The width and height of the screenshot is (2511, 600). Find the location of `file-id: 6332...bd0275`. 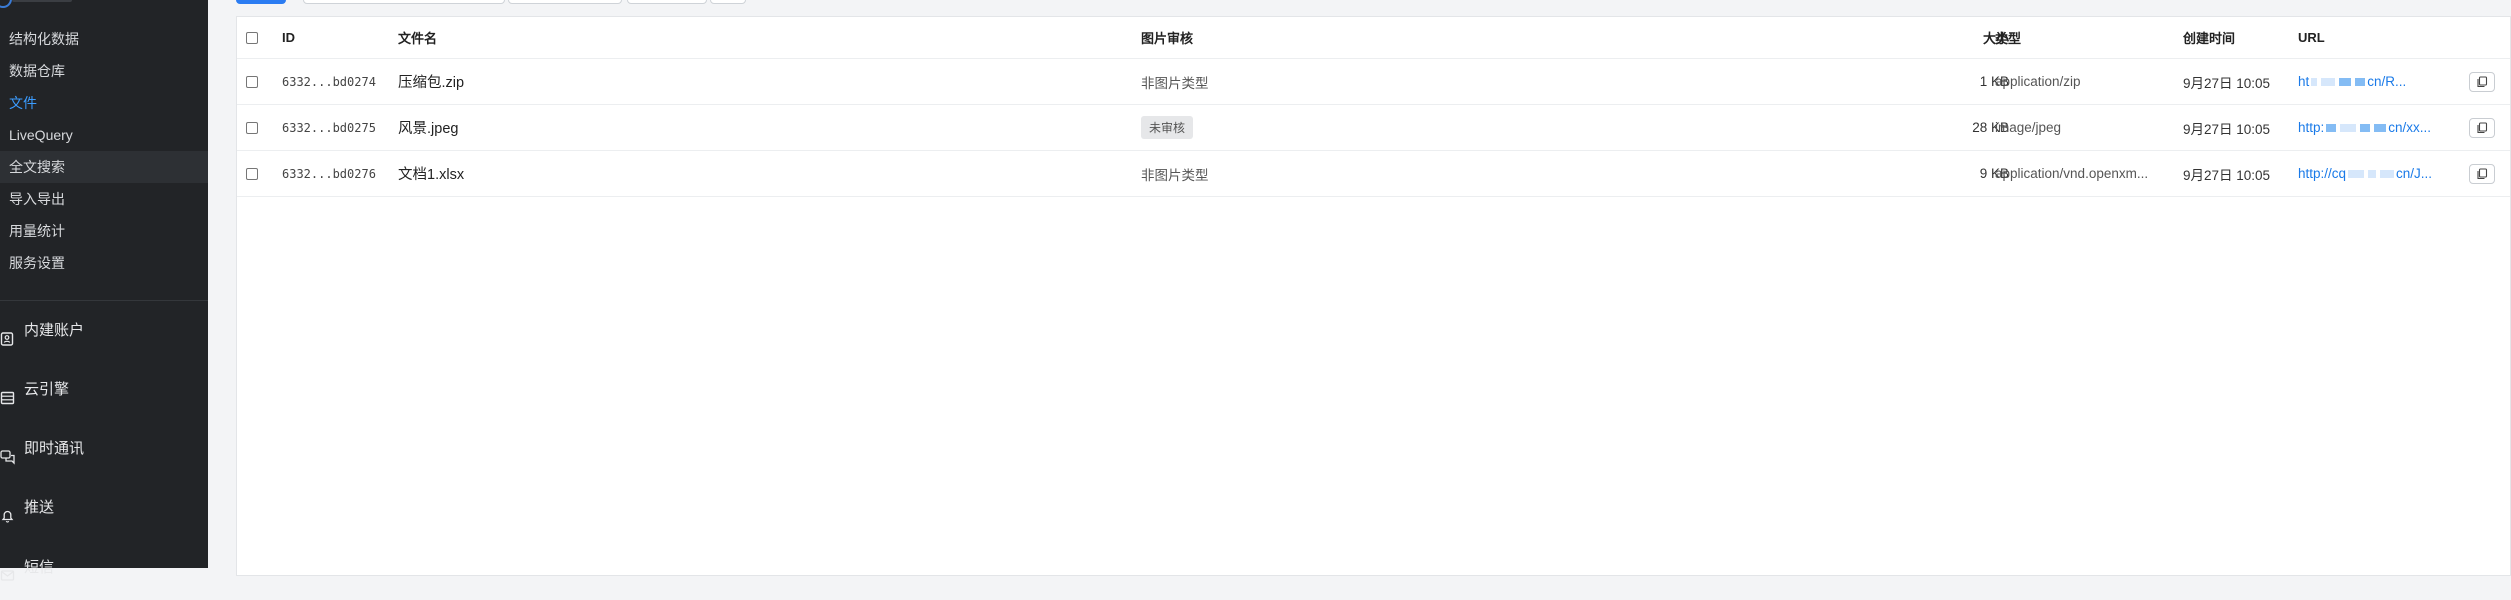

file-id: 6332...bd0275 is located at coordinates (329, 127).